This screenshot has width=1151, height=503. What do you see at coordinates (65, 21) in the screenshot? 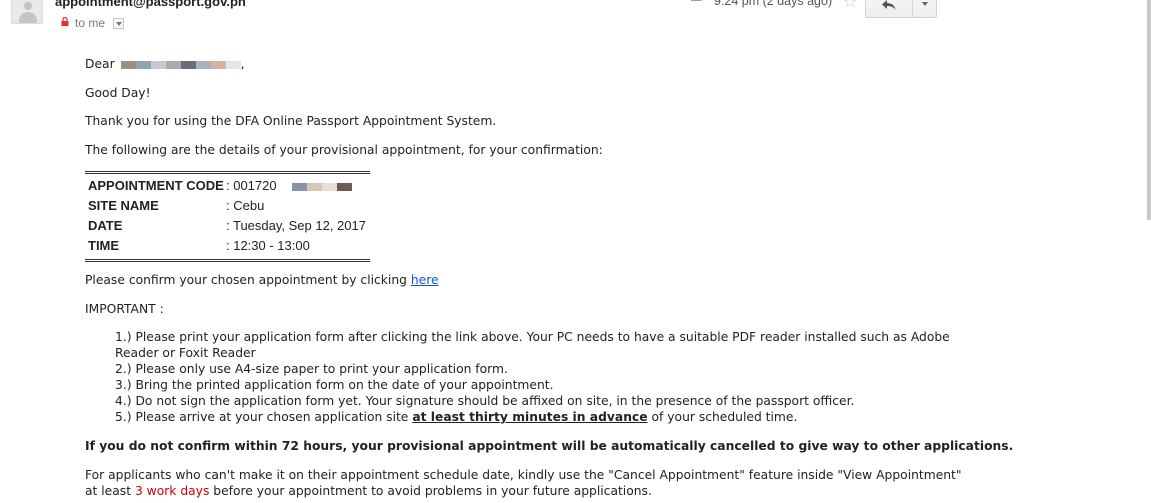
I see `lock-icon` at bounding box center [65, 21].